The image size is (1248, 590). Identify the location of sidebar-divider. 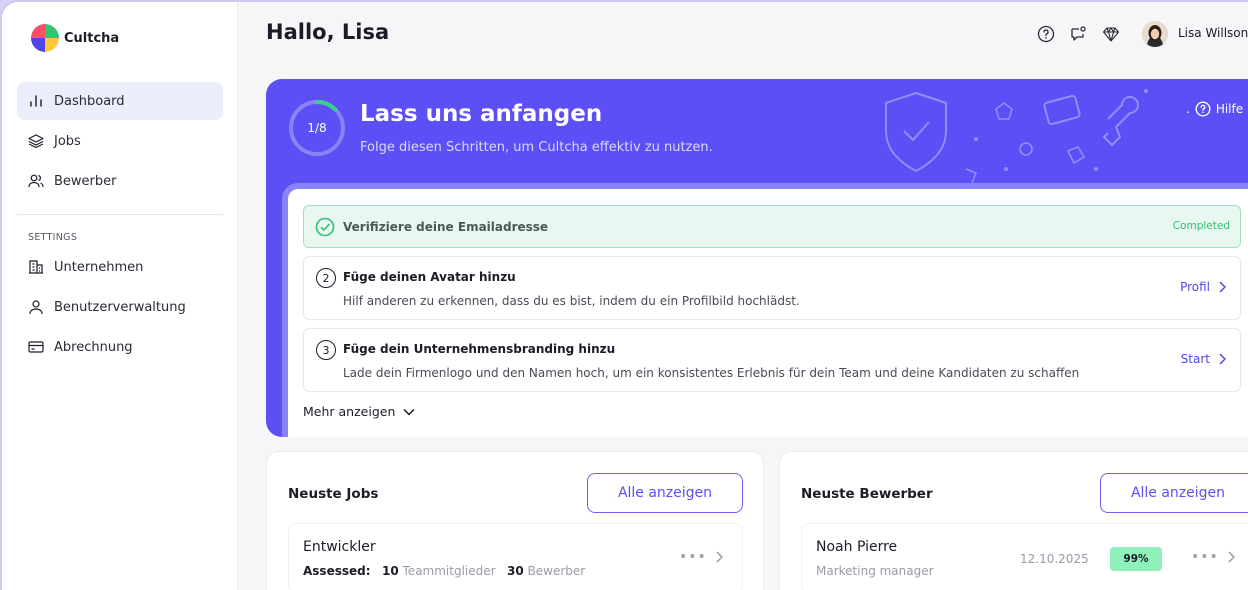
(120, 214).